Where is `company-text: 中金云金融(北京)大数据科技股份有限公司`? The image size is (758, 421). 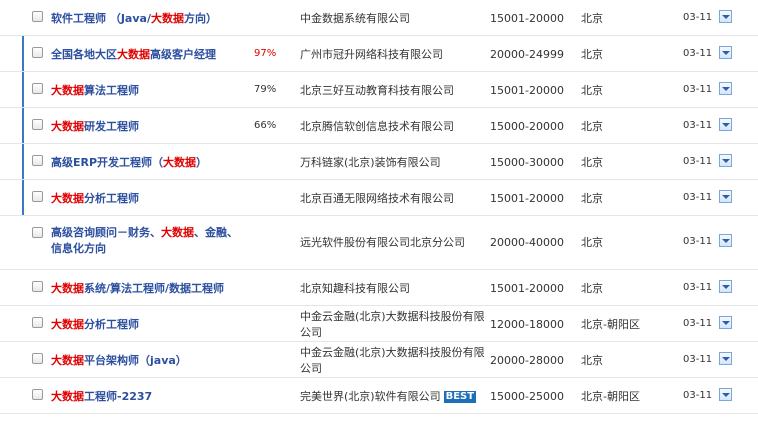 company-text: 中金云金融(北京)大数据科技股份有限公司 is located at coordinates (392, 324).